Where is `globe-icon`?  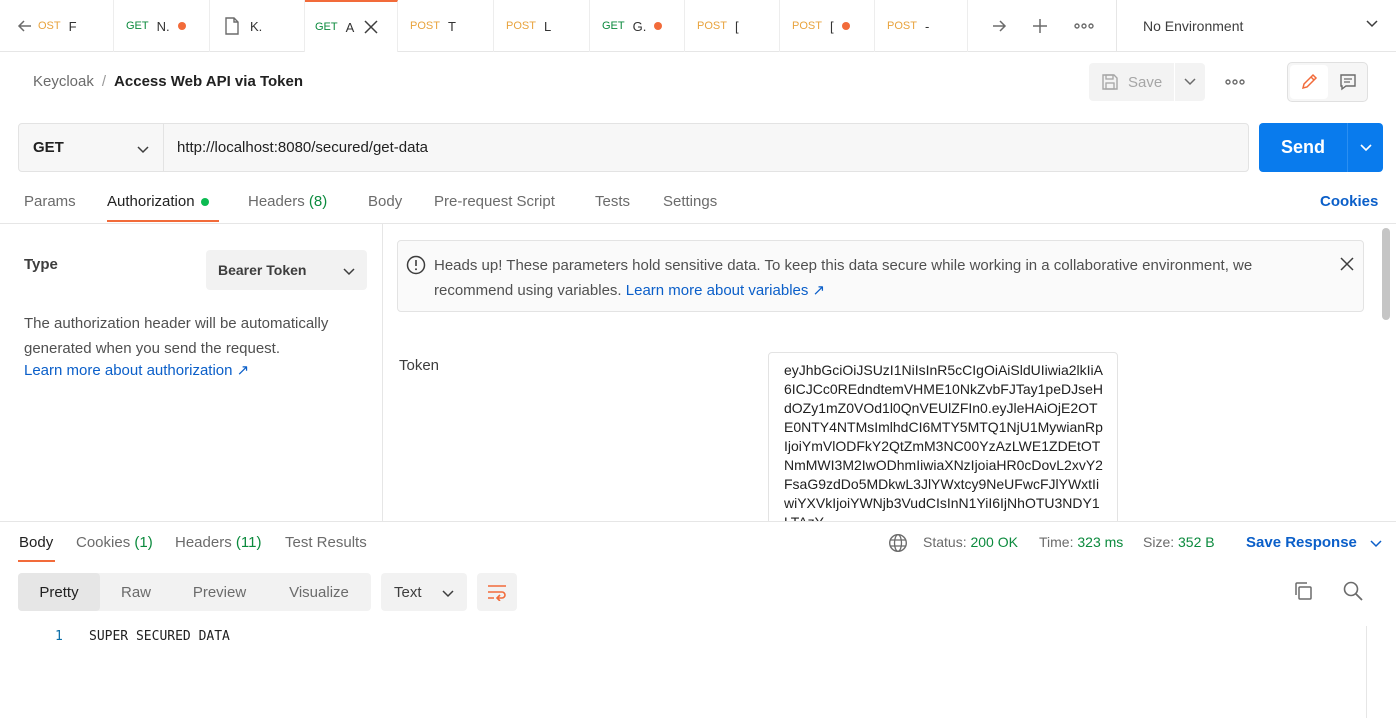
globe-icon is located at coordinates (898, 544).